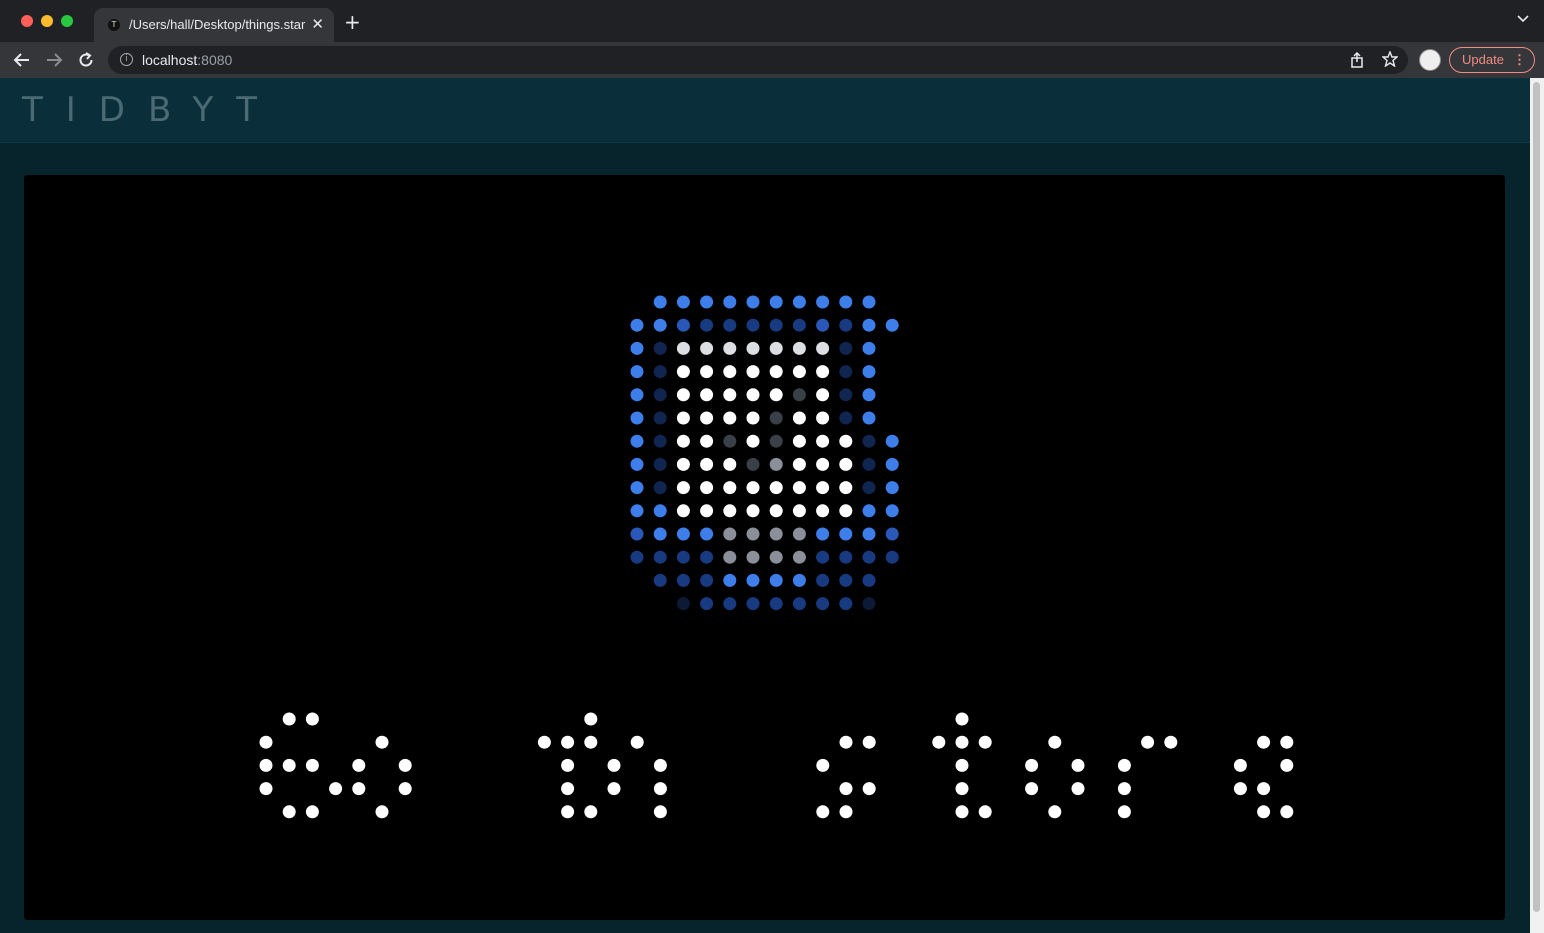  I want to click on window-zoom-button, so click(67, 21).